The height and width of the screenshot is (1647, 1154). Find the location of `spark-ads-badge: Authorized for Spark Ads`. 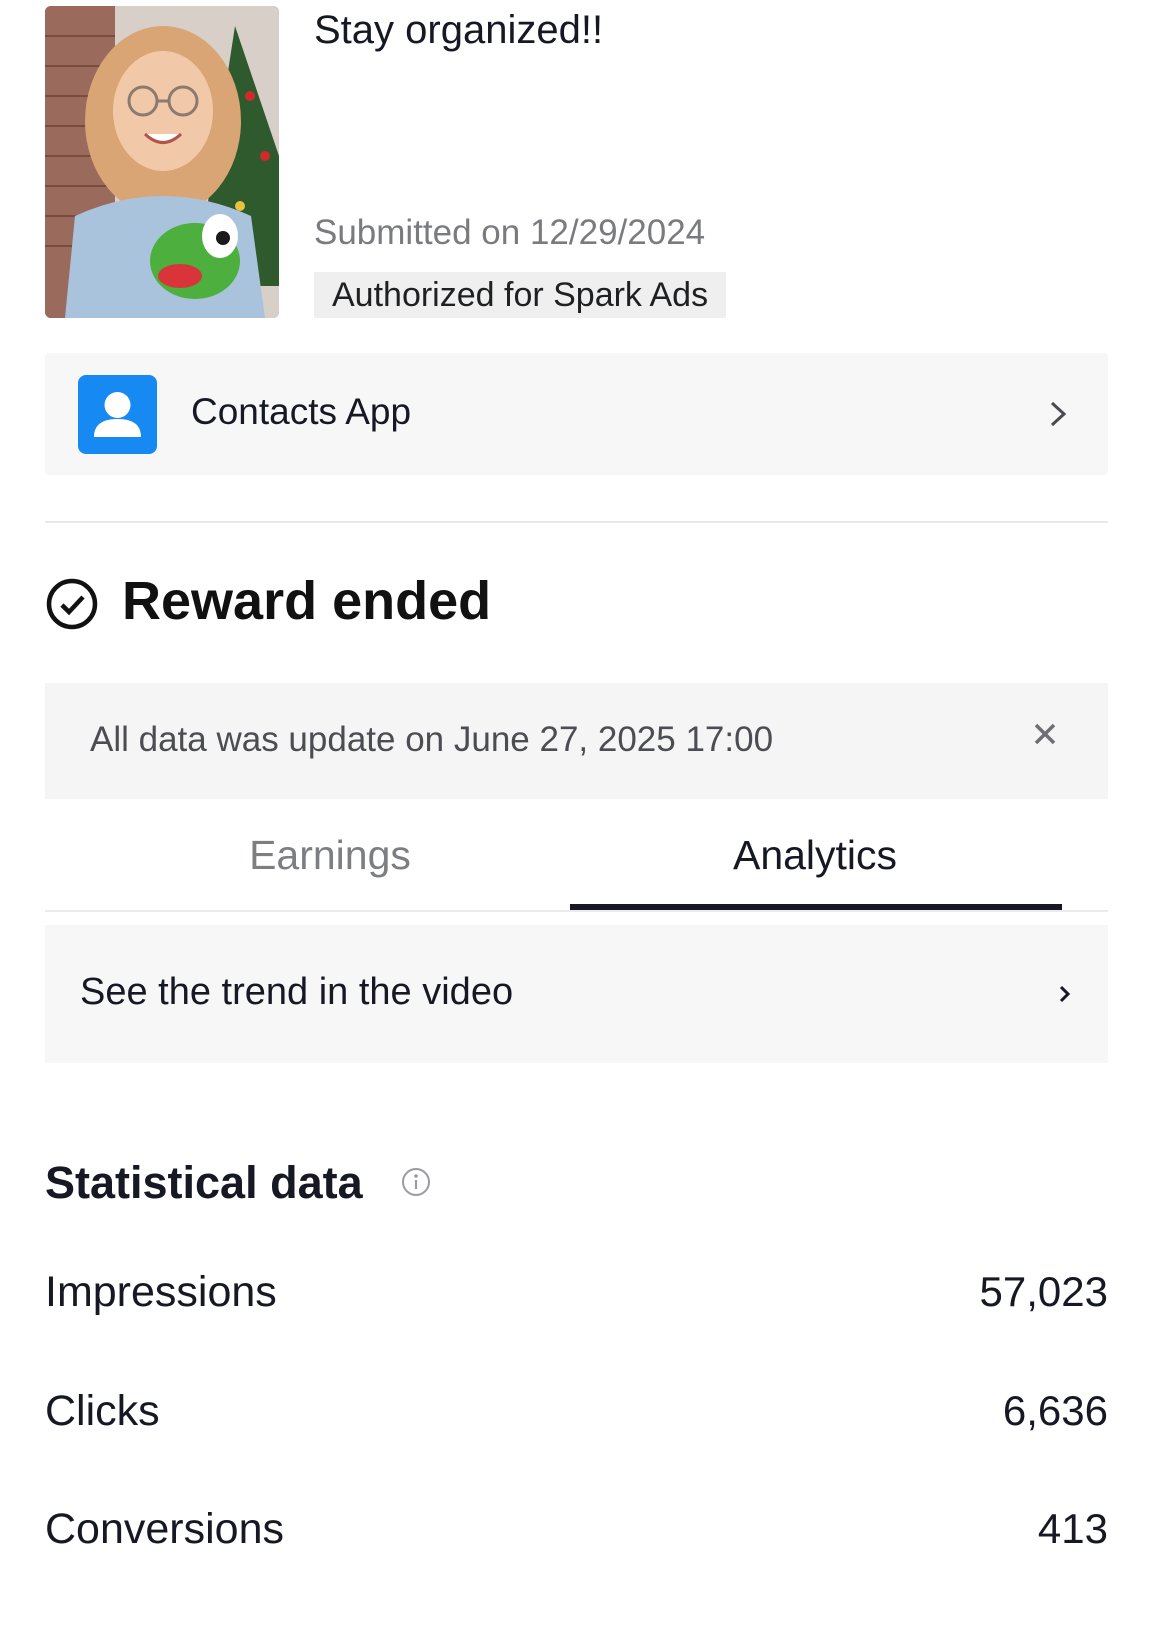

spark-ads-badge: Authorized for Spark Ads is located at coordinates (520, 295).